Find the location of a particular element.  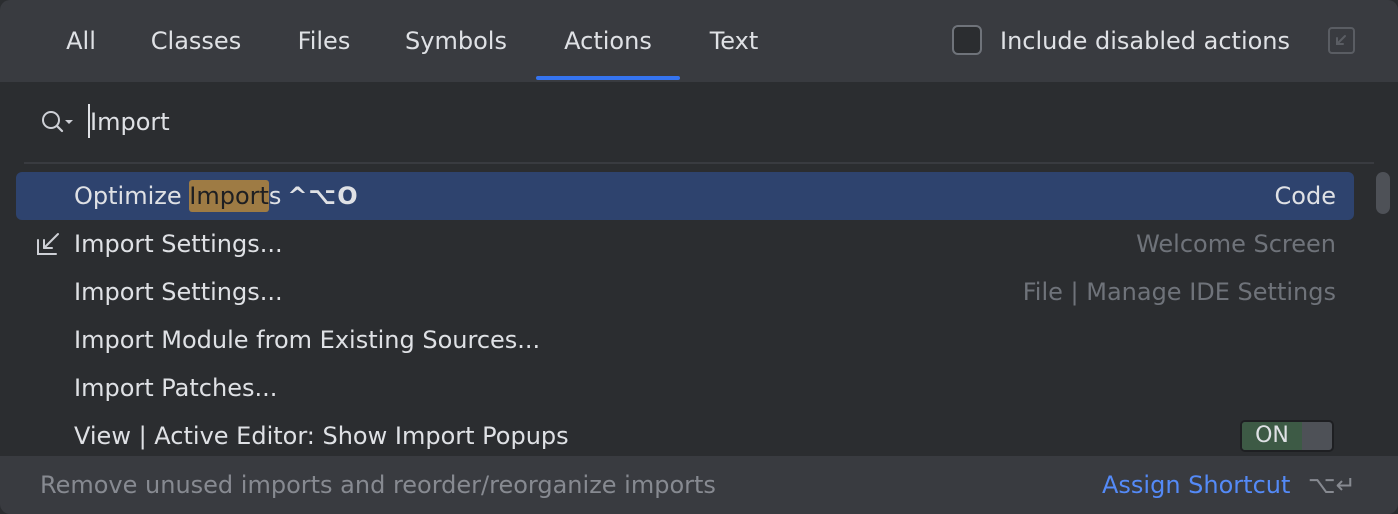

tab-label: Classes is located at coordinates (196, 41).